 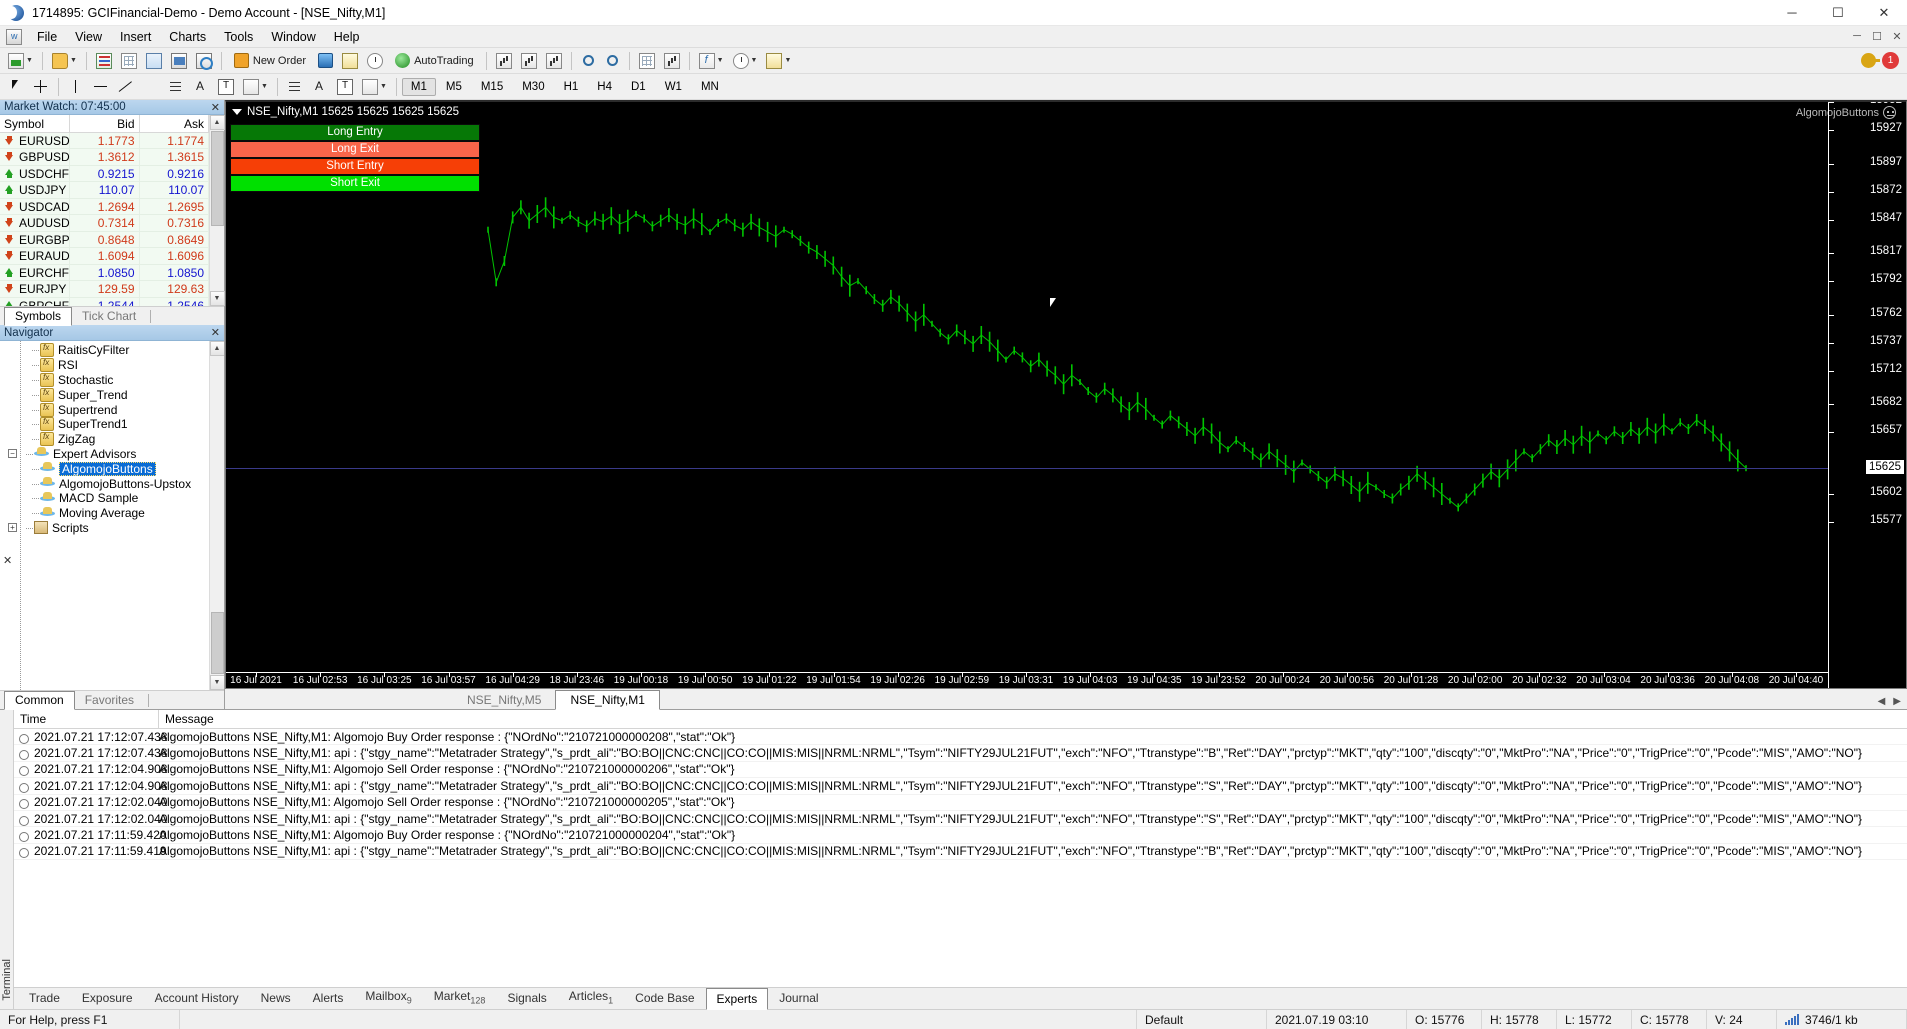 What do you see at coordinates (104, 424) in the screenshot?
I see `tree-item: SuperTrend1` at bounding box center [104, 424].